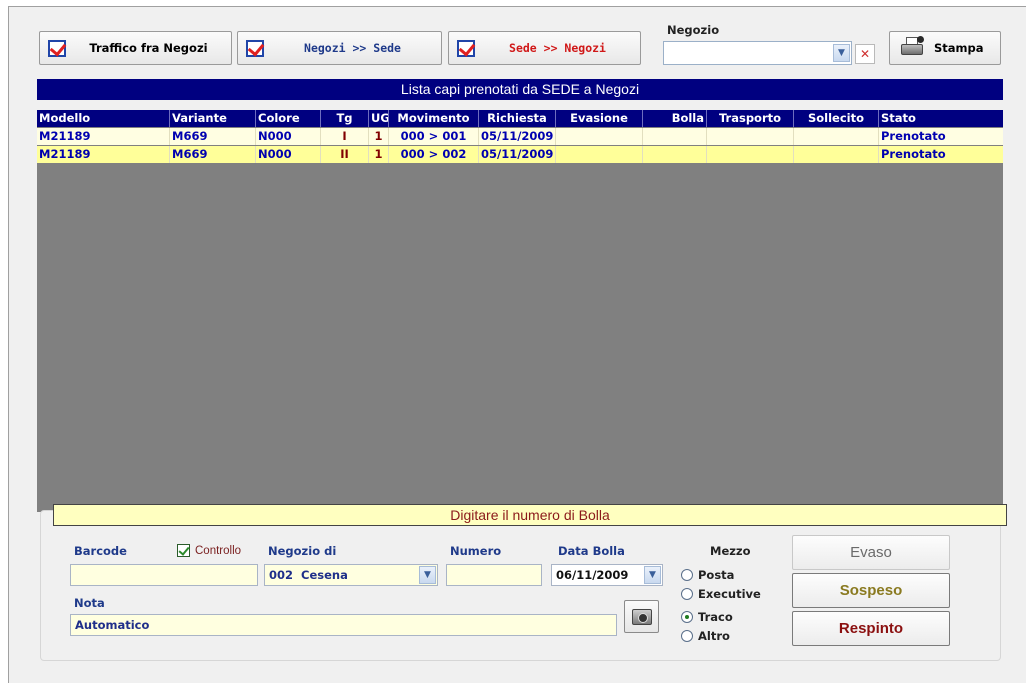  Describe the element at coordinates (218, 550) in the screenshot. I see `controllo-label: Controllo` at that location.